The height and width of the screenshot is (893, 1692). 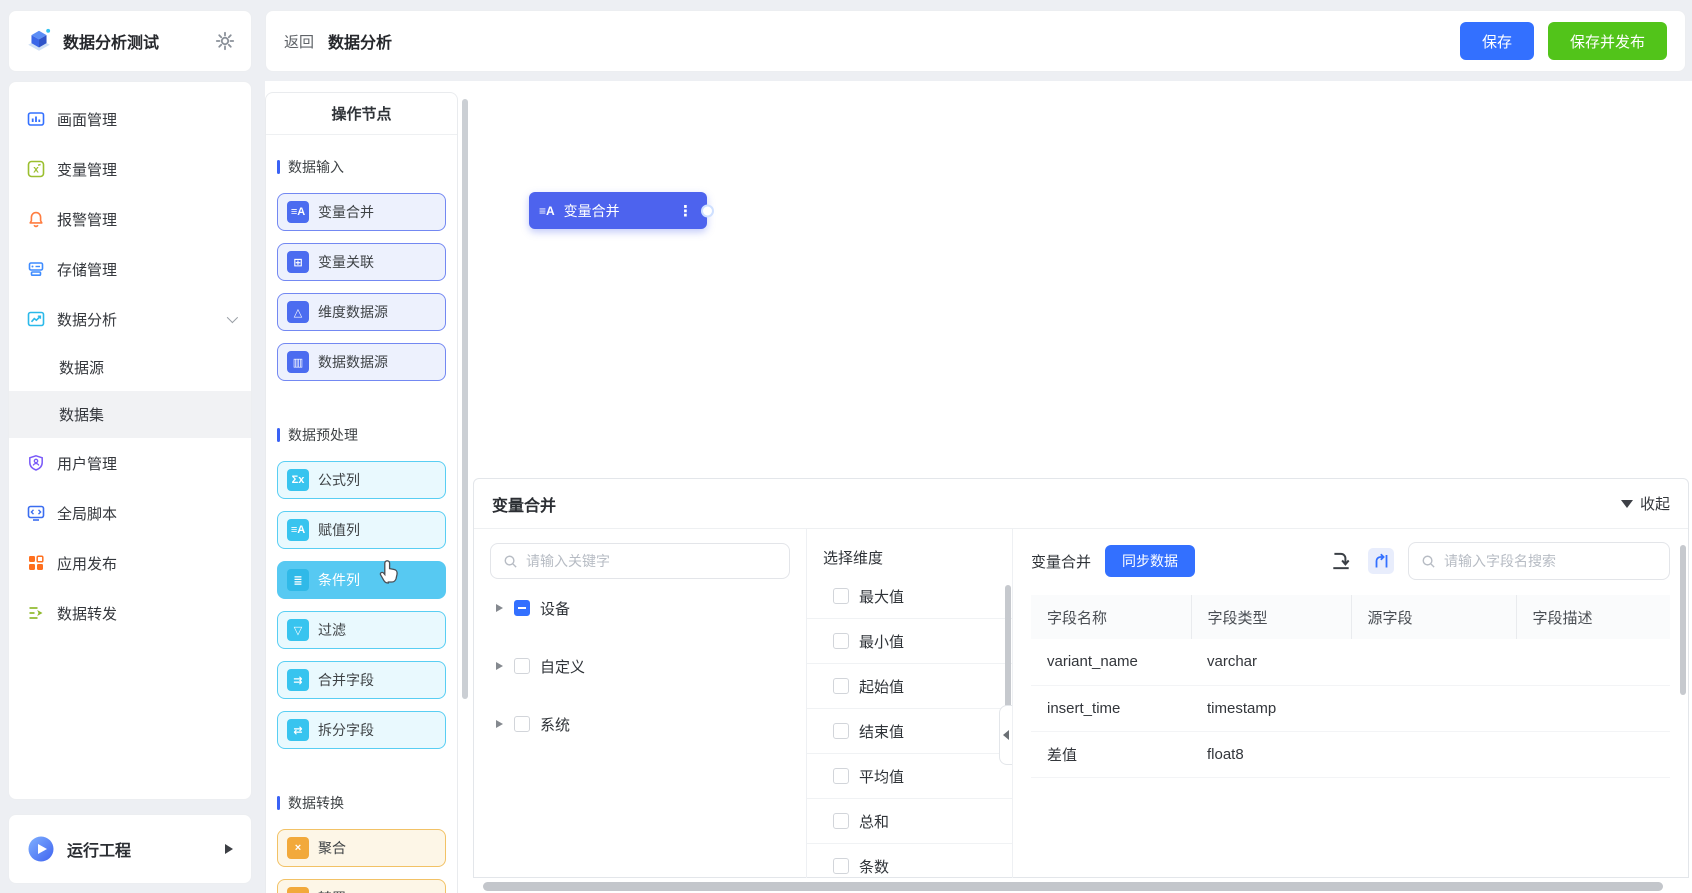 What do you see at coordinates (909, 641) in the screenshot?
I see `dimension-option-min: 最小值` at bounding box center [909, 641].